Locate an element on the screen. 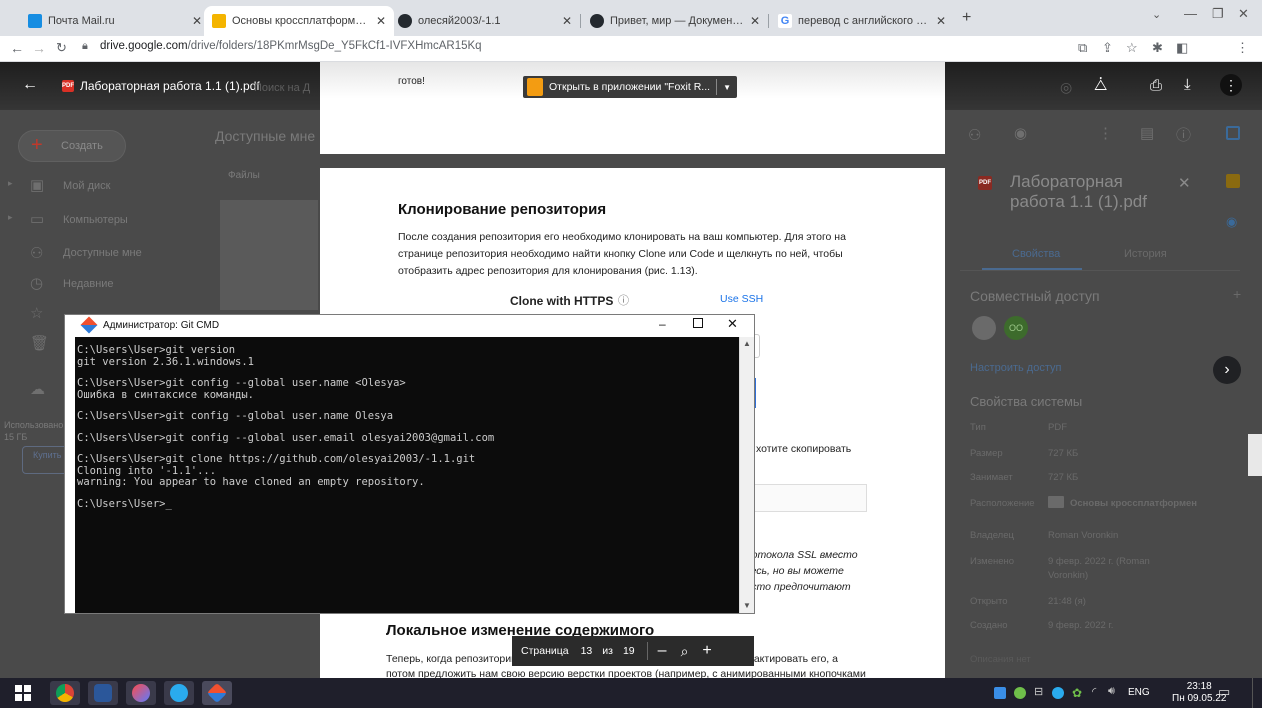 This screenshot has width=1262, height=708. add-to-drive-icon: ⧊ is located at coordinates (1100, 85).